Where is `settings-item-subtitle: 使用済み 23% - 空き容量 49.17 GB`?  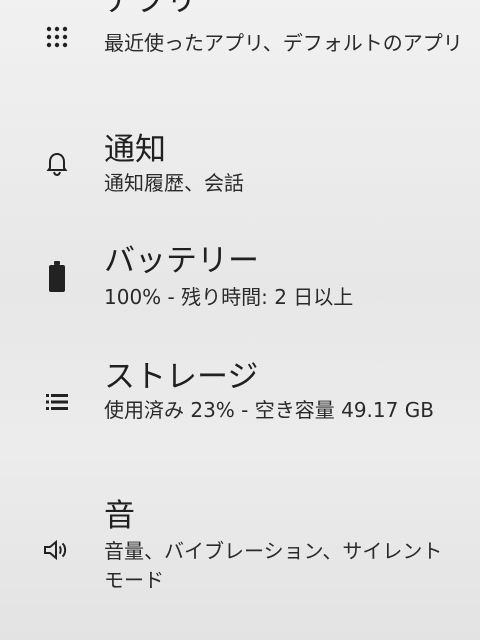 settings-item-subtitle: 使用済み 23% - 空き容量 49.17 GB is located at coordinates (269, 410).